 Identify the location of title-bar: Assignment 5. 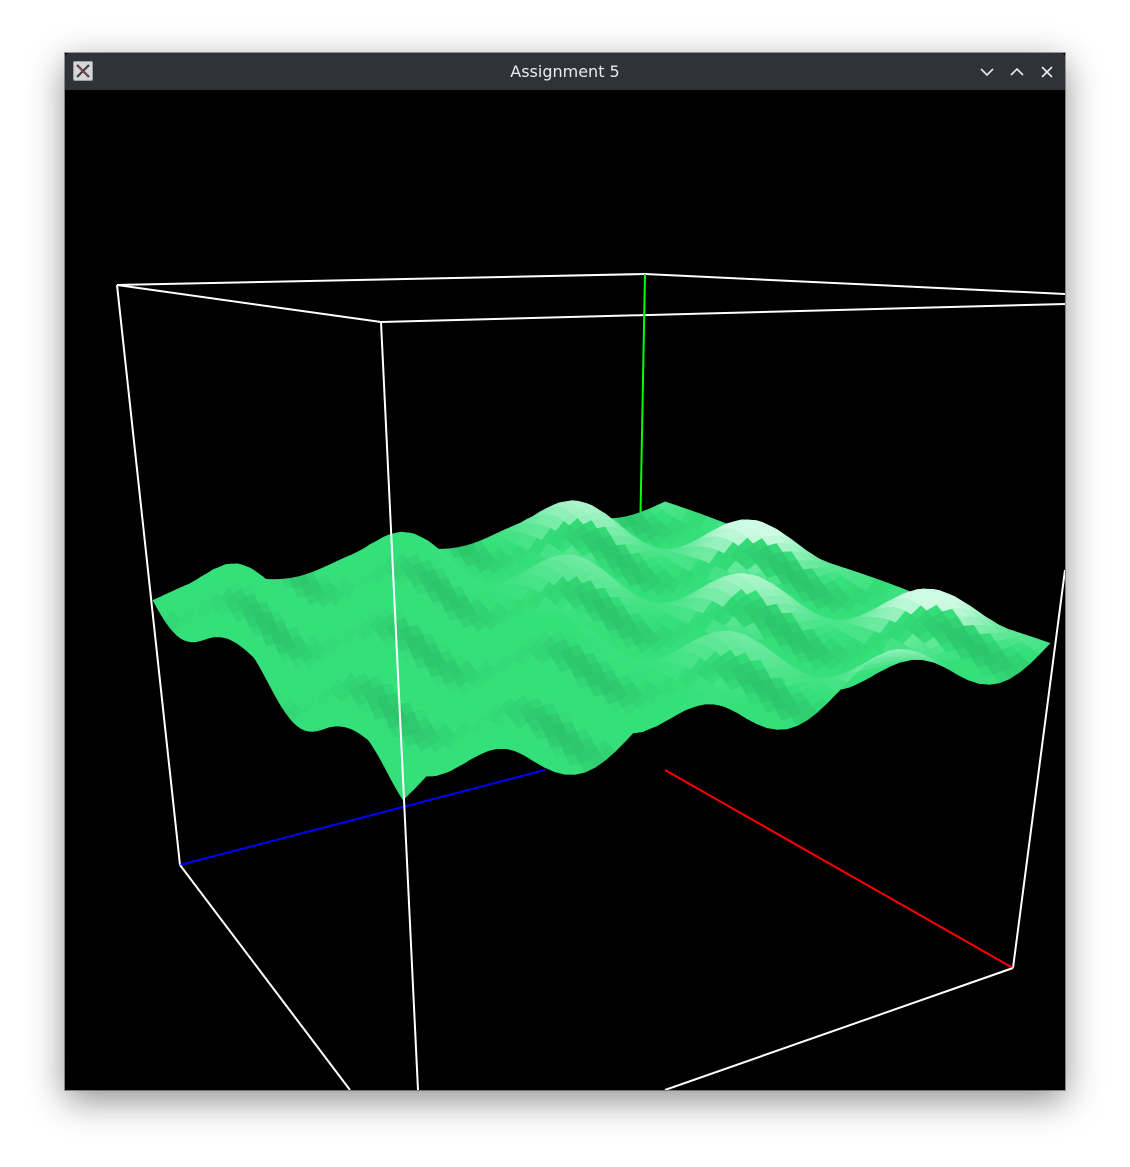
(565, 71).